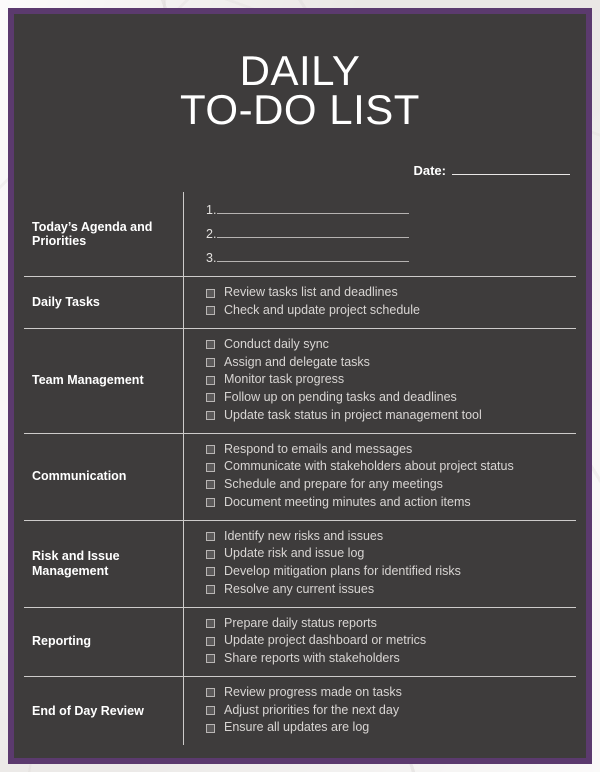 This screenshot has width=600, height=772. I want to click on task-label: Adjust priorities for the next day, so click(312, 709).